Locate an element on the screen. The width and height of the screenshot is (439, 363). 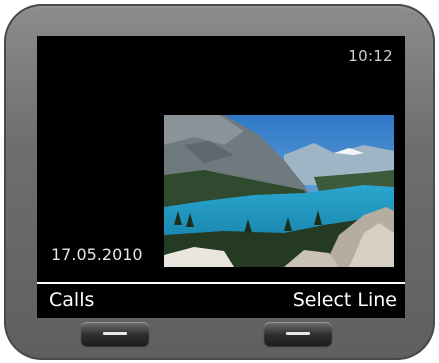
date-display: 17.05.2010 is located at coordinates (97, 254).